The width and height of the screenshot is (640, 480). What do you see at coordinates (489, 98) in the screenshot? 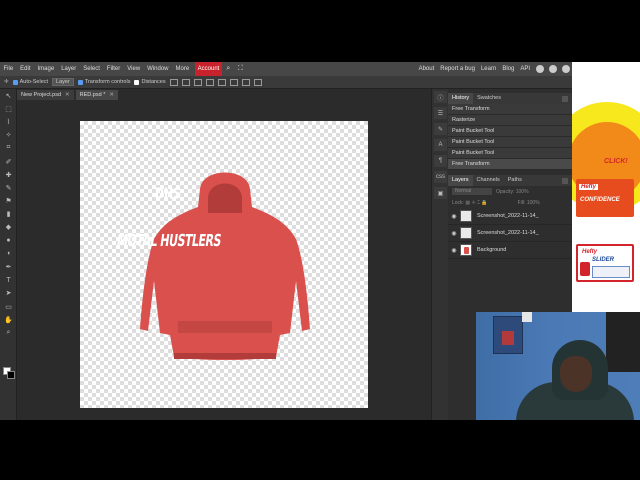
I see `tab-swatches: Swatches` at bounding box center [489, 98].